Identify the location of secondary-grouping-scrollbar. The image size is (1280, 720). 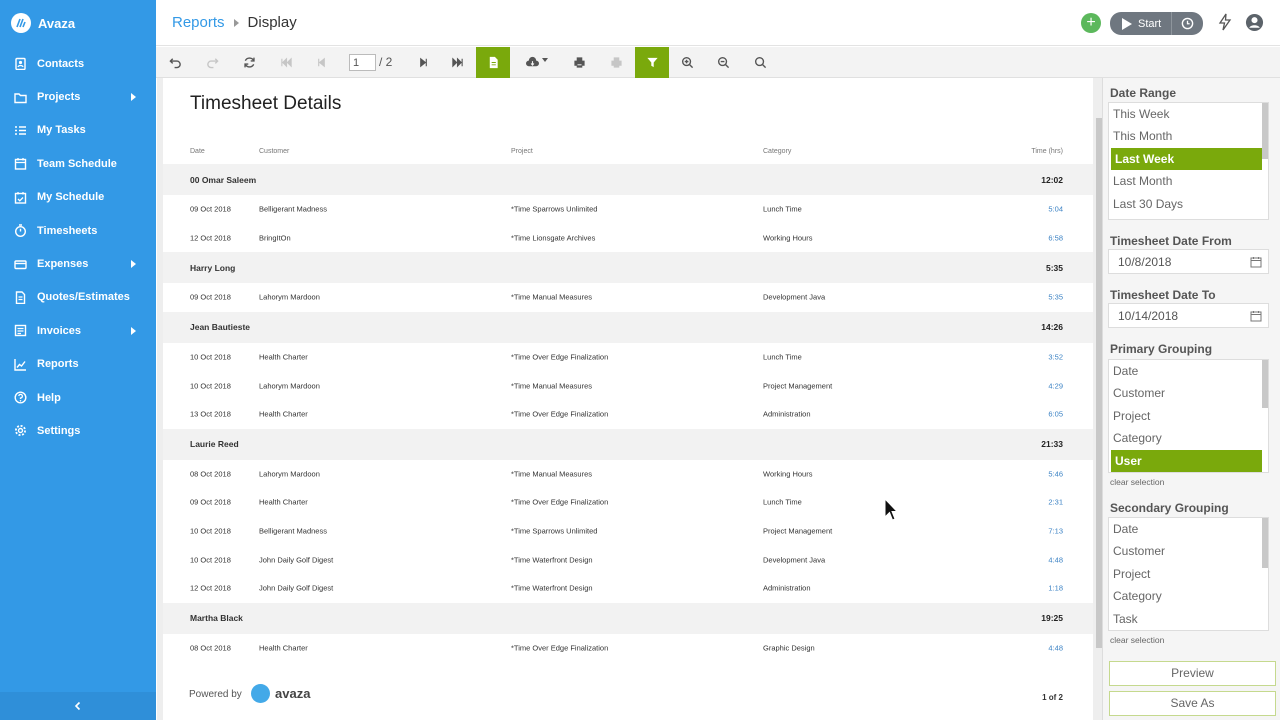
(1265, 543).